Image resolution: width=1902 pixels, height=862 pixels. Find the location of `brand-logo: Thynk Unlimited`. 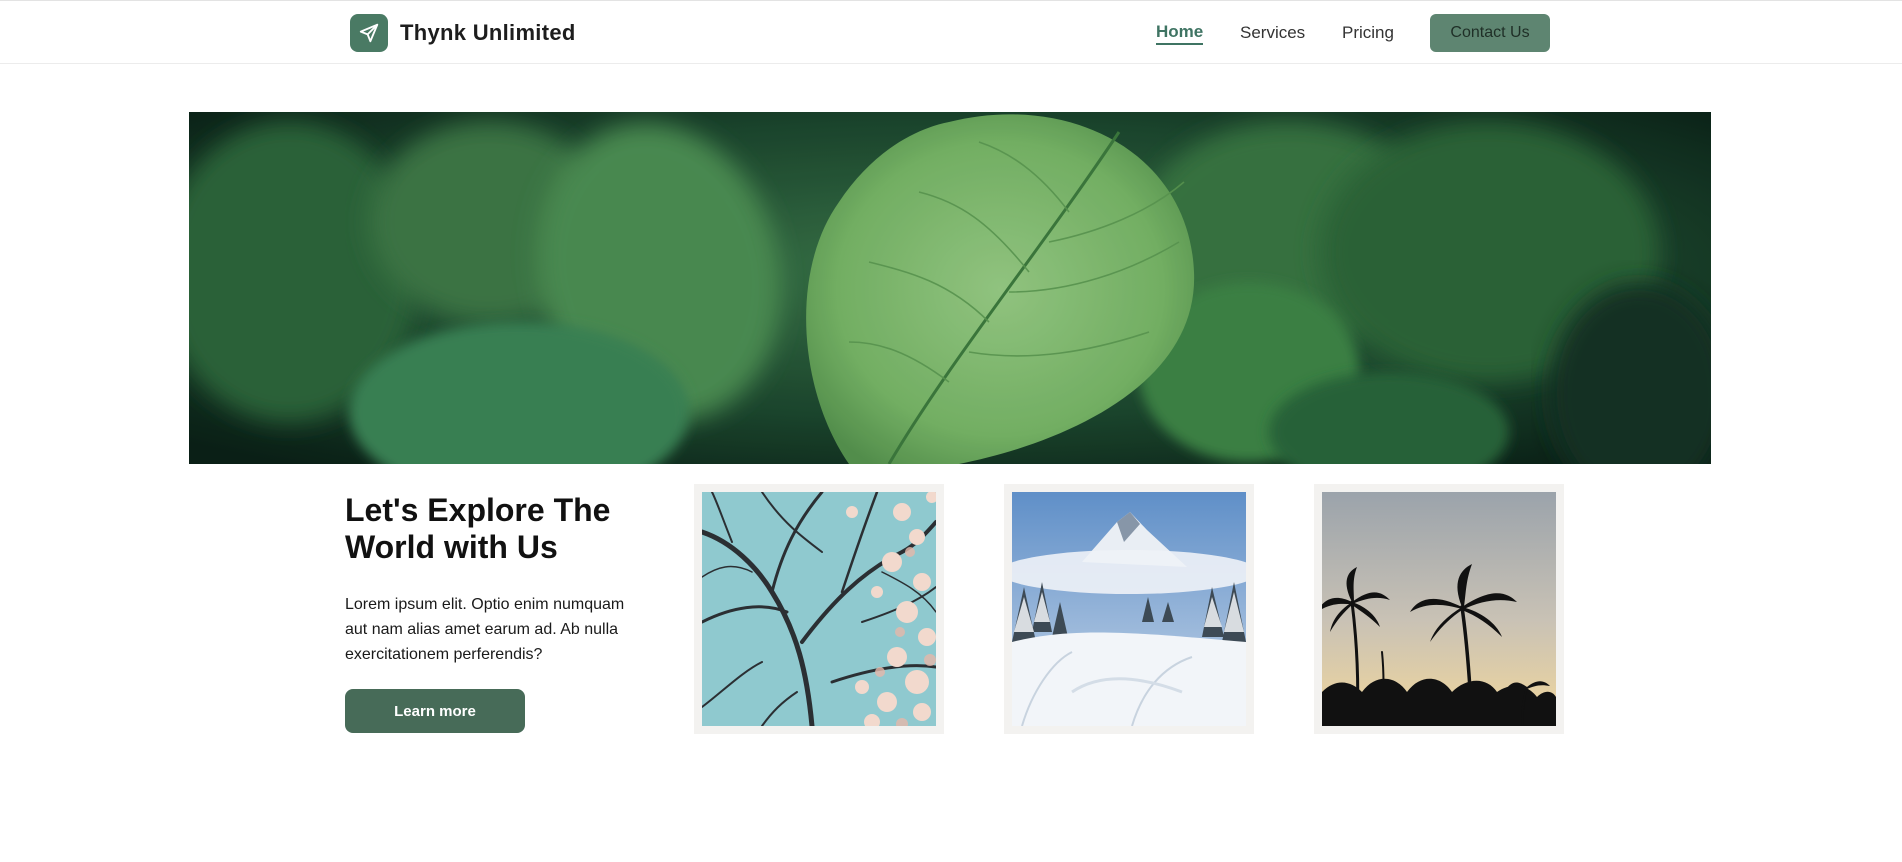

brand-logo: Thynk Unlimited is located at coordinates (463, 33).